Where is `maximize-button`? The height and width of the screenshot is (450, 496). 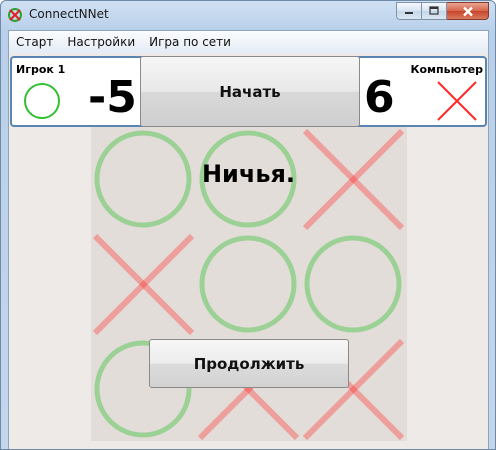 maximize-button is located at coordinates (434, 11).